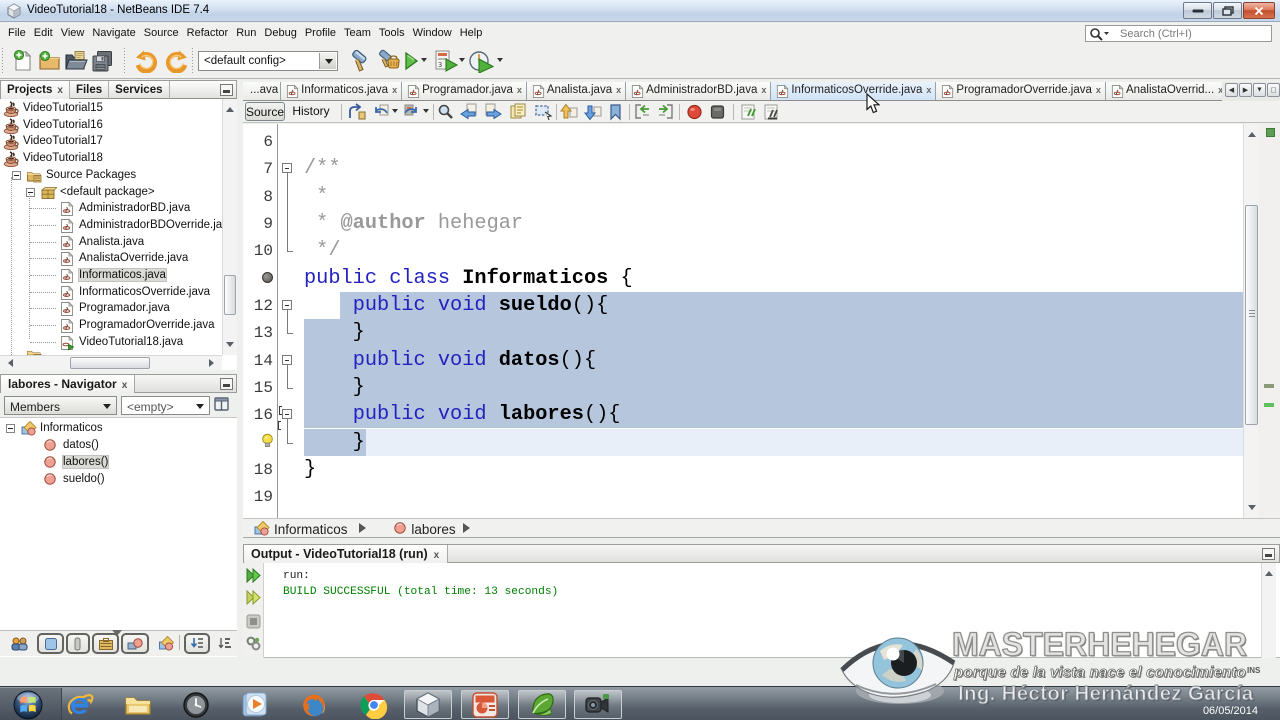 This screenshot has height=720, width=1280. What do you see at coordinates (134, 208) in the screenshot?
I see `tree-label: AdministradorBD.java` at bounding box center [134, 208].